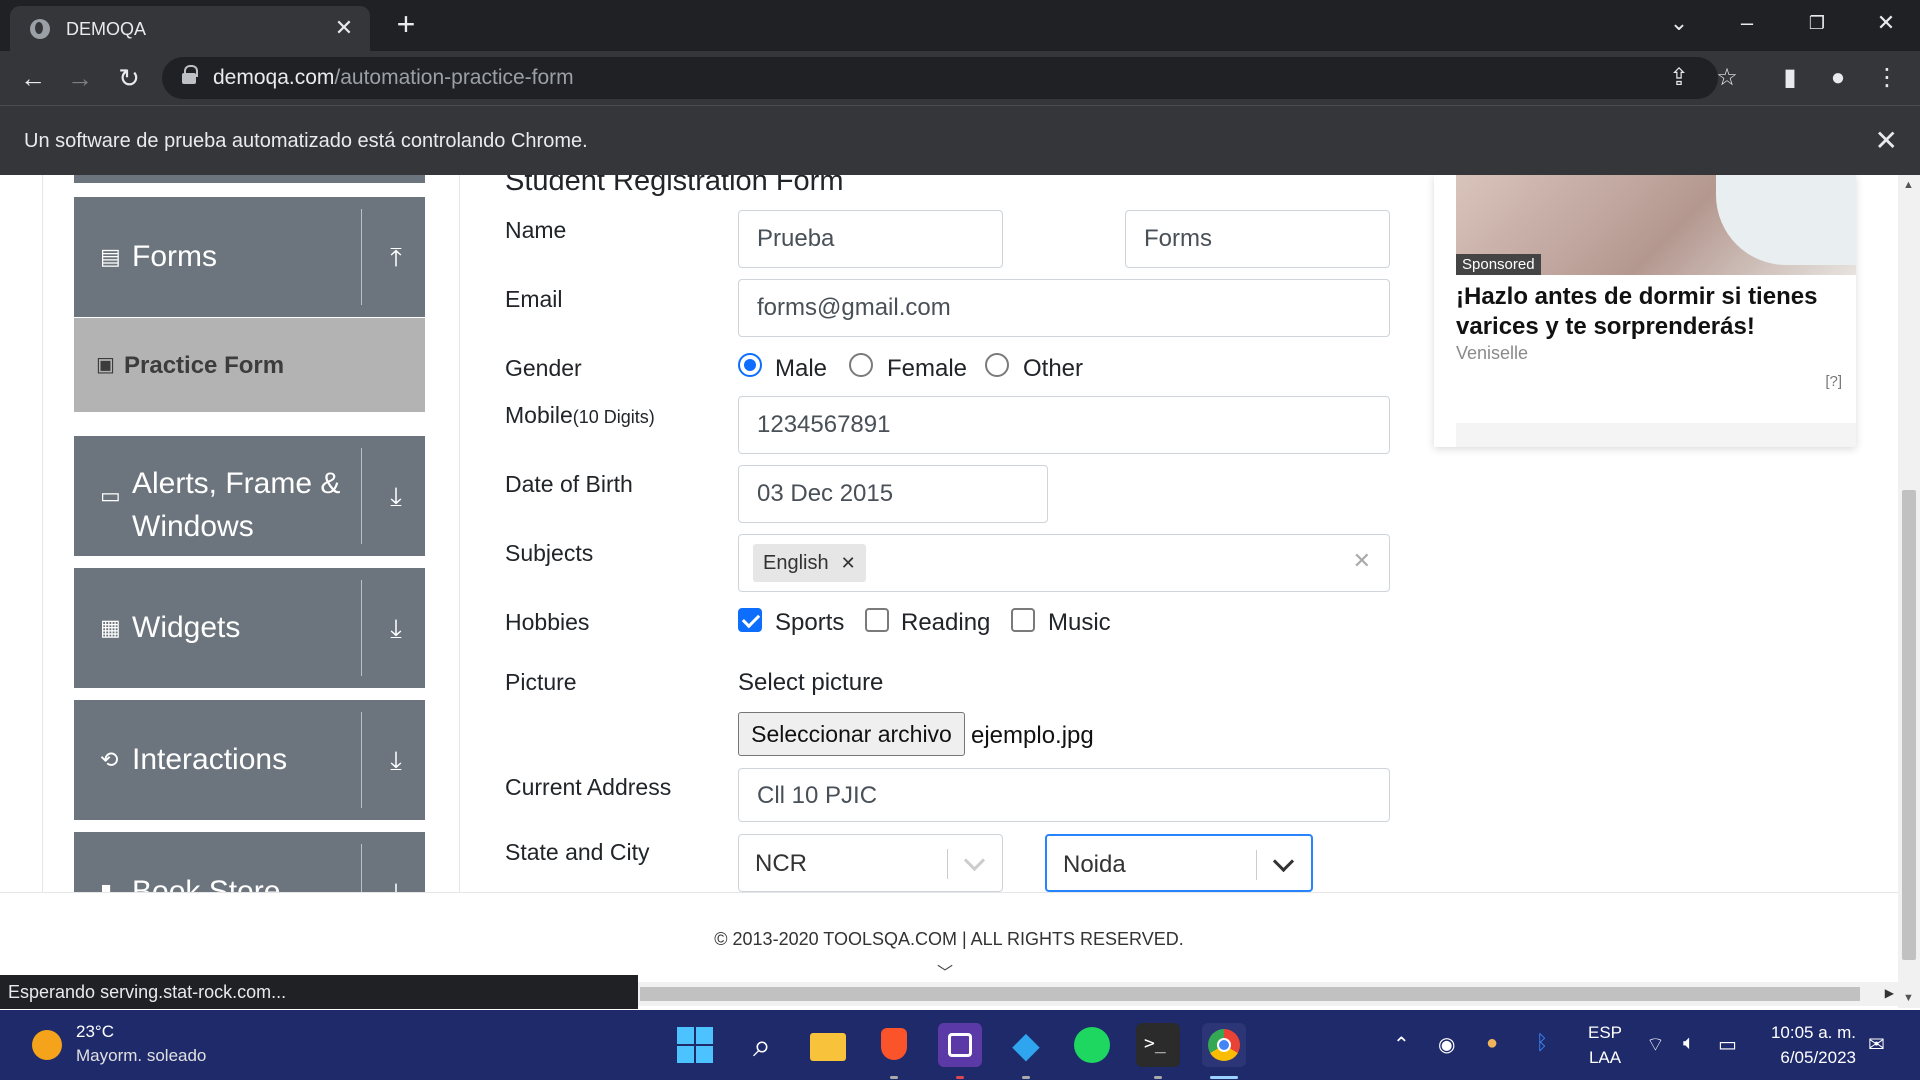 The width and height of the screenshot is (1920, 1080). I want to click on weather-temperature: 23°C, so click(95, 1031).